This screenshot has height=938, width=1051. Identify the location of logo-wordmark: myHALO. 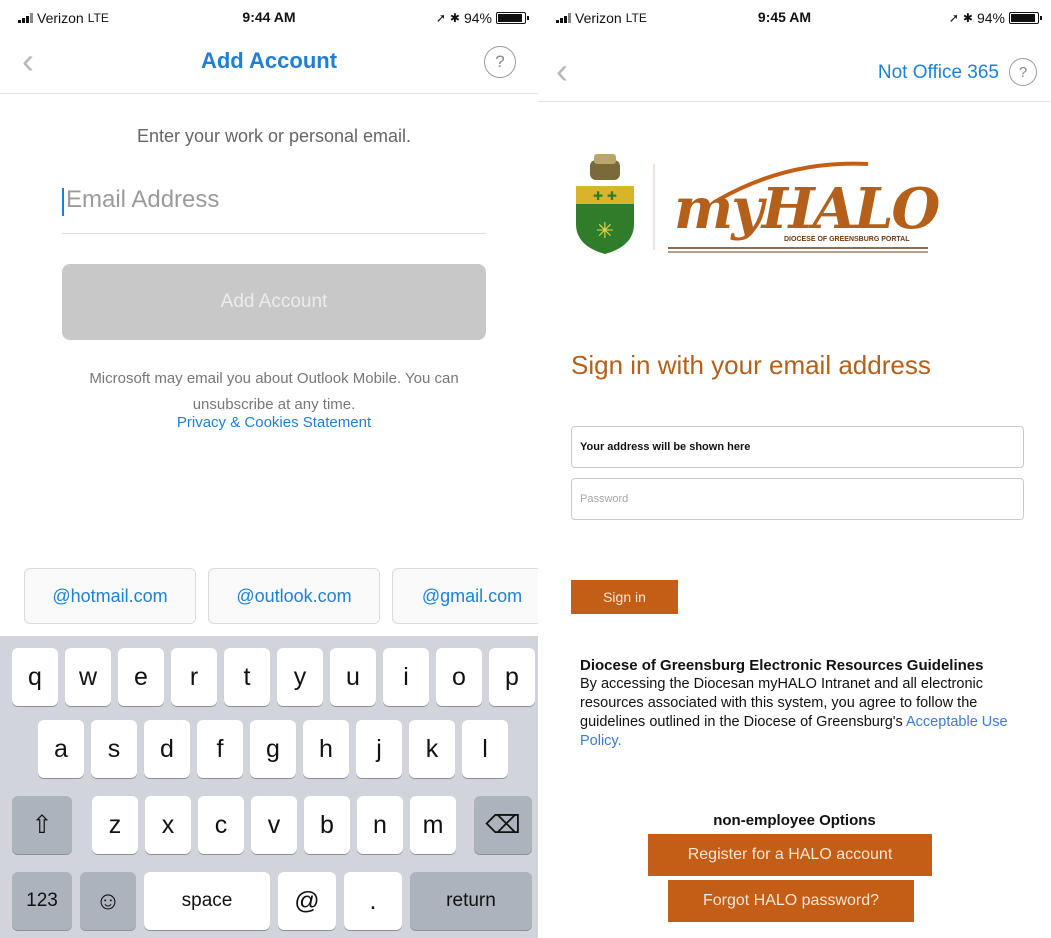
(807, 209).